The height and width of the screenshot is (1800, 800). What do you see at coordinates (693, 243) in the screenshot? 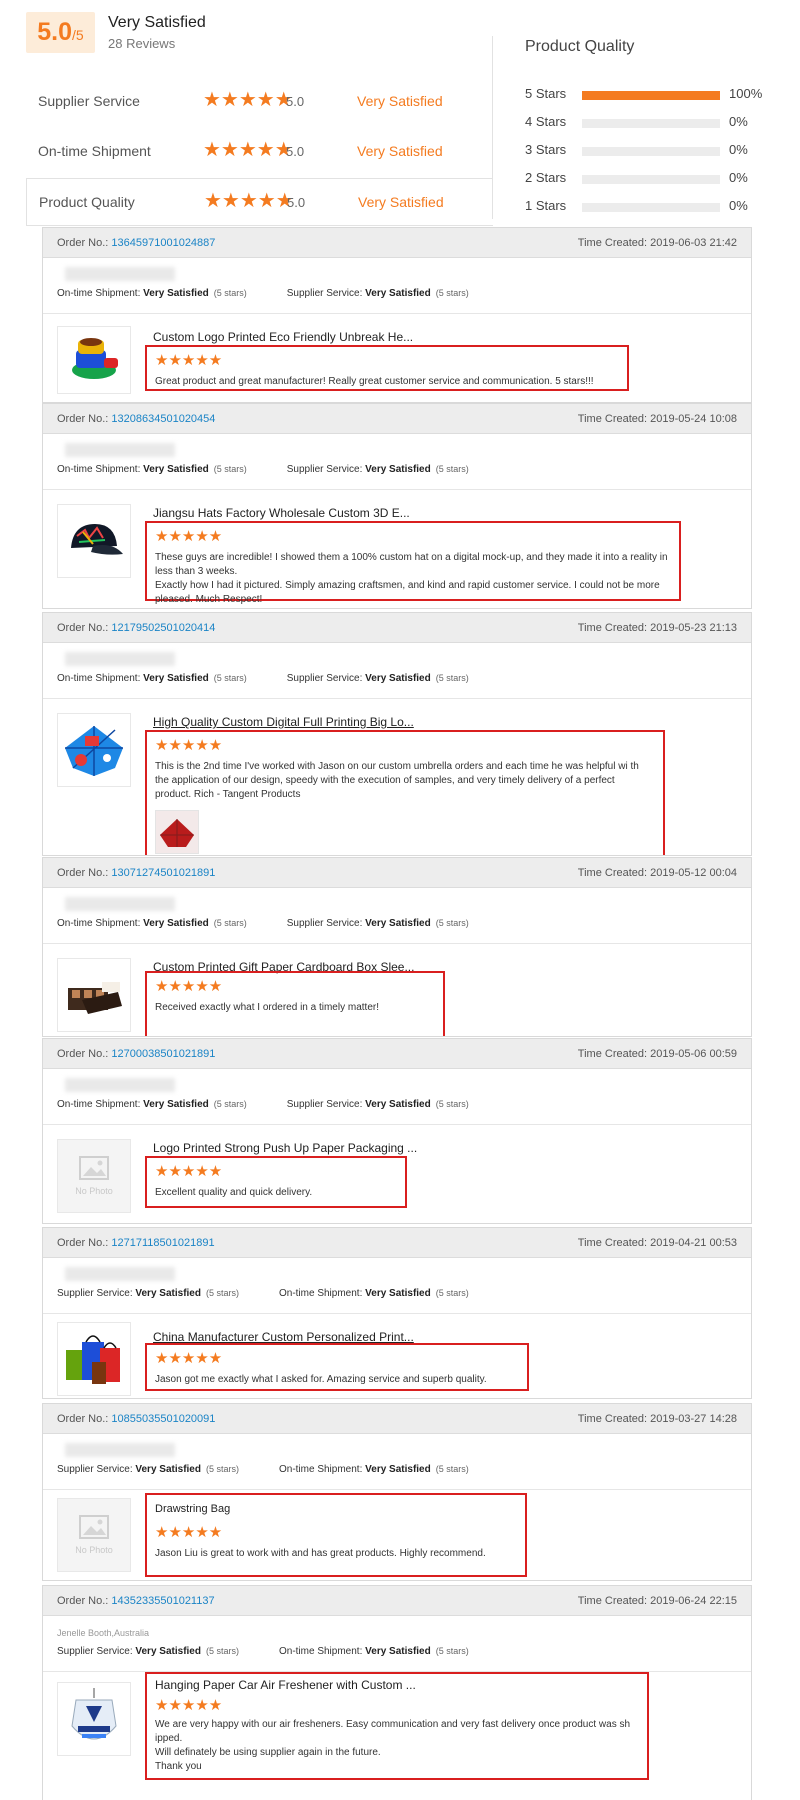
I see `time-created-value: 2019-06-03 21:42` at bounding box center [693, 243].